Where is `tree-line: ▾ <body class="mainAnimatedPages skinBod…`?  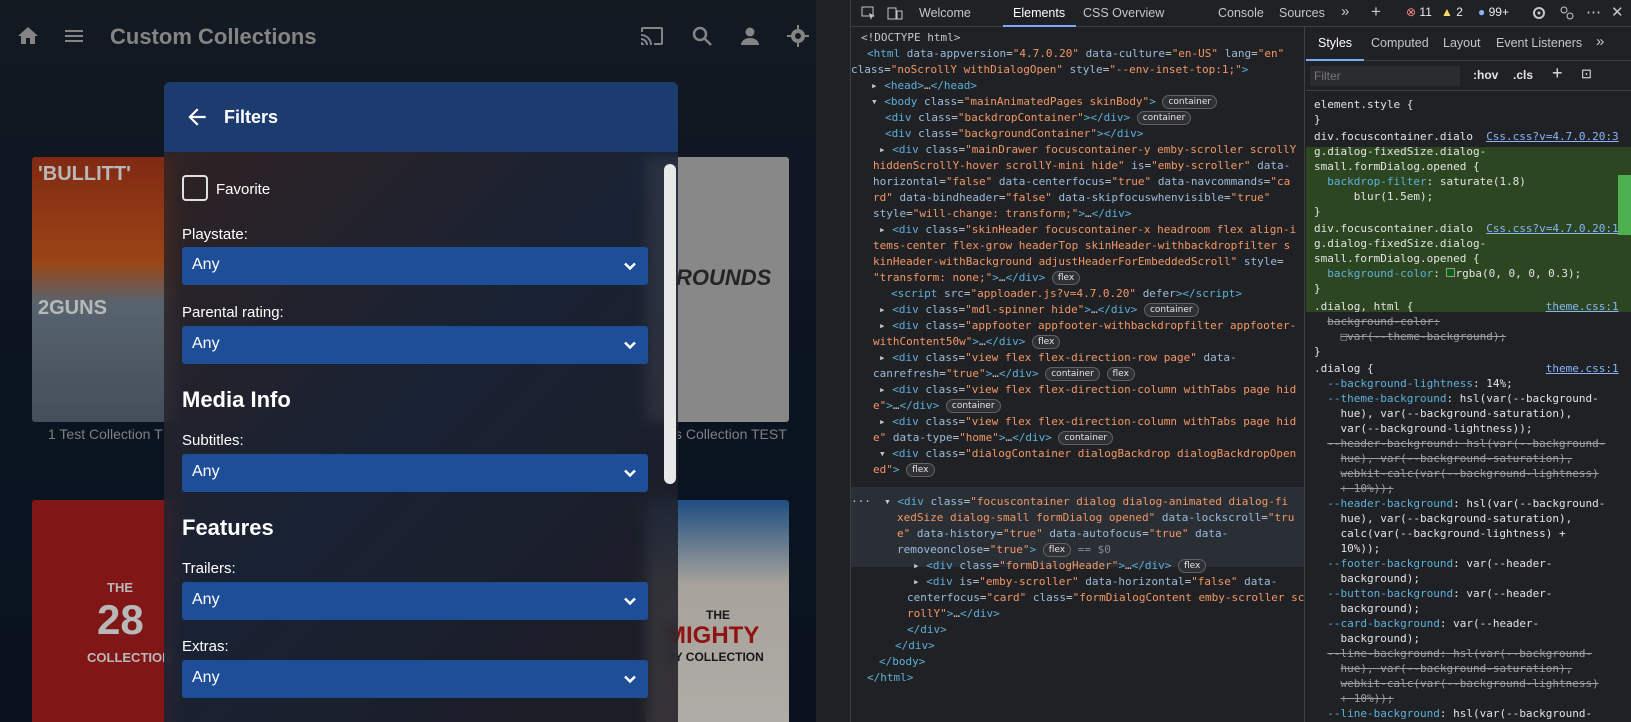
tree-line: ▾ <body class="mainAnimatedPages skinBod… is located at coordinates (1044, 102).